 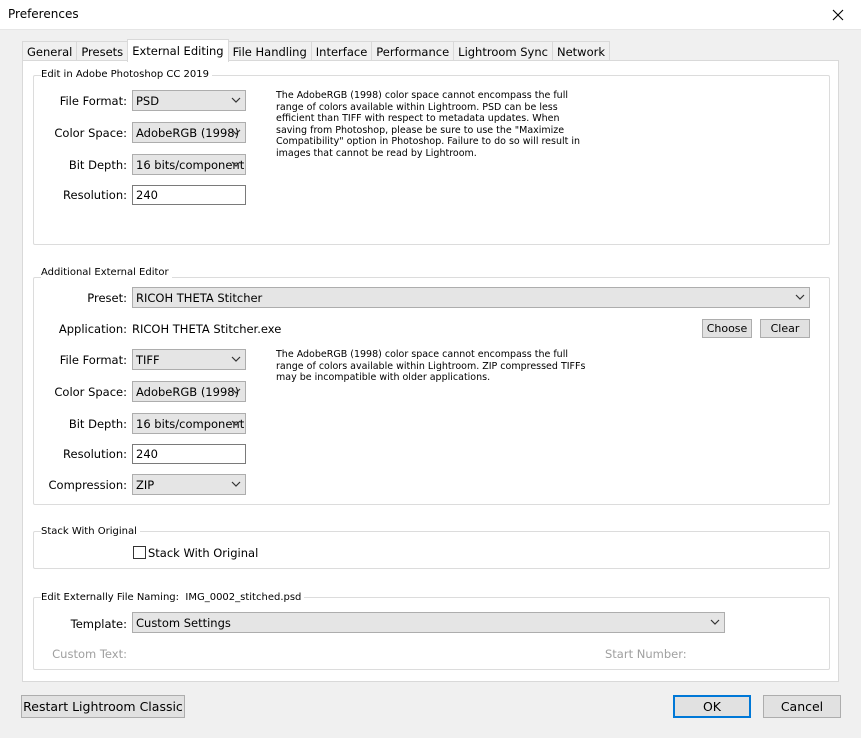 What do you see at coordinates (727, 328) in the screenshot?
I see `choose-button: Choose` at bounding box center [727, 328].